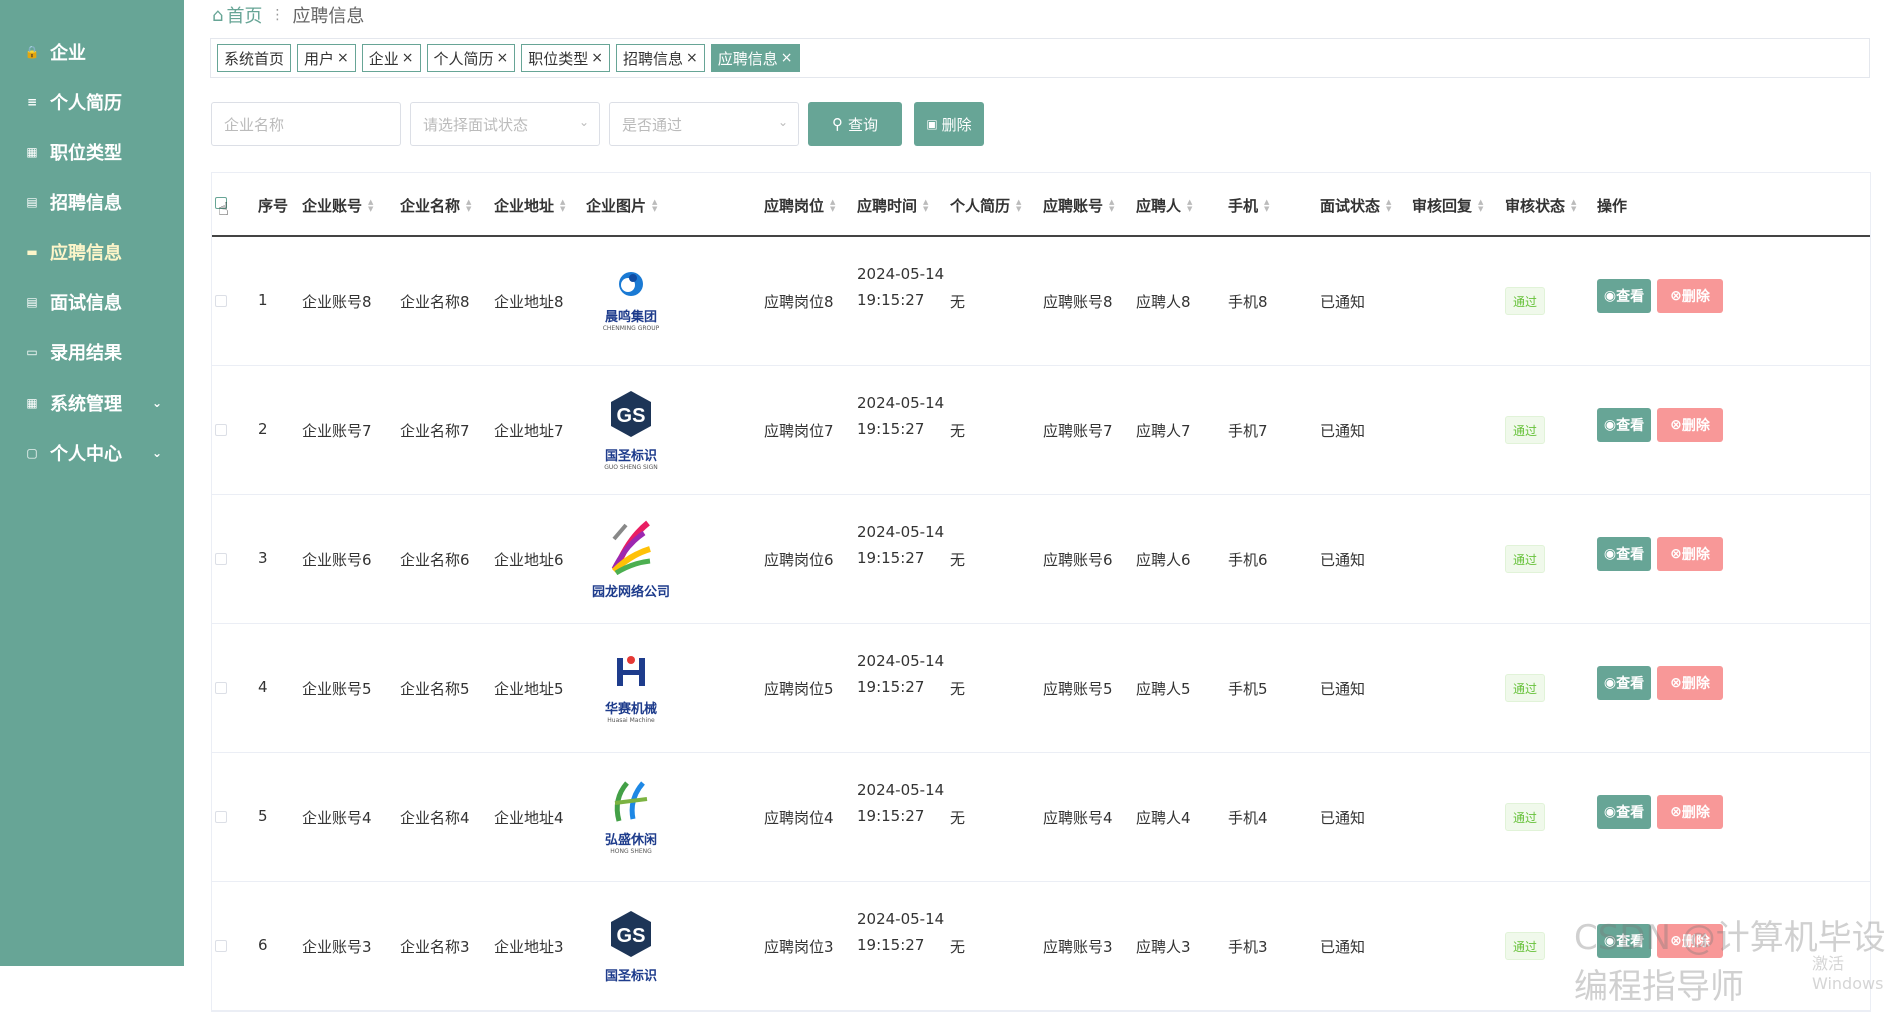 This screenshot has width=1897, height=1012. I want to click on sidebar-item-label: 个人中心, so click(86, 454).